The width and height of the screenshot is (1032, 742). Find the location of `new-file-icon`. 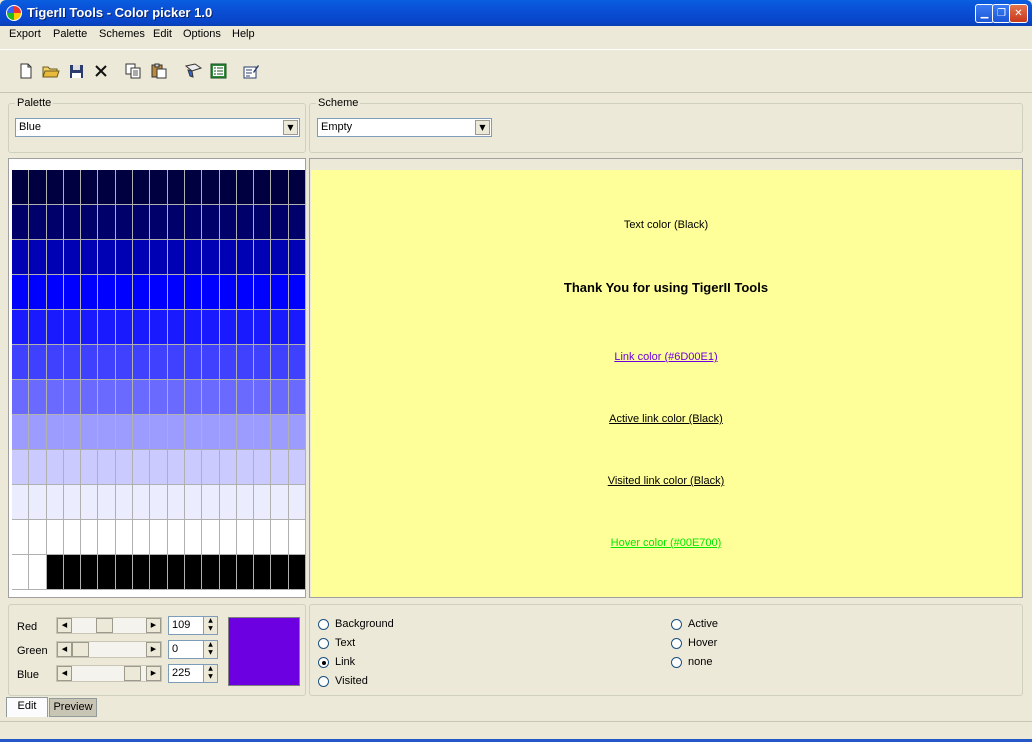

new-file-icon is located at coordinates (26, 71).